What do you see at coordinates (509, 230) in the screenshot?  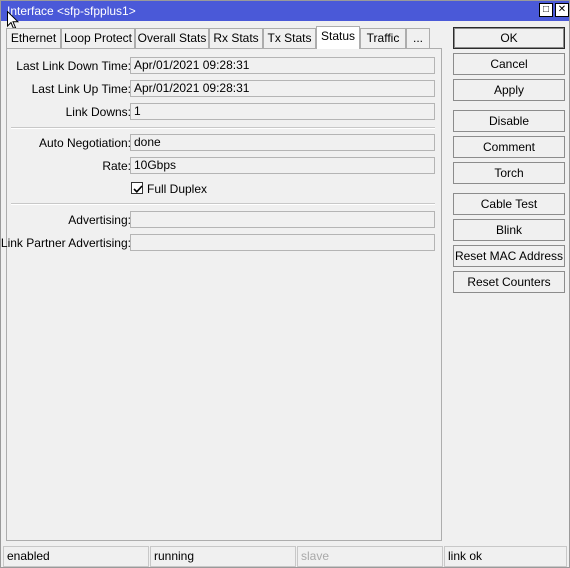 I see `blink-button: Blink` at bounding box center [509, 230].